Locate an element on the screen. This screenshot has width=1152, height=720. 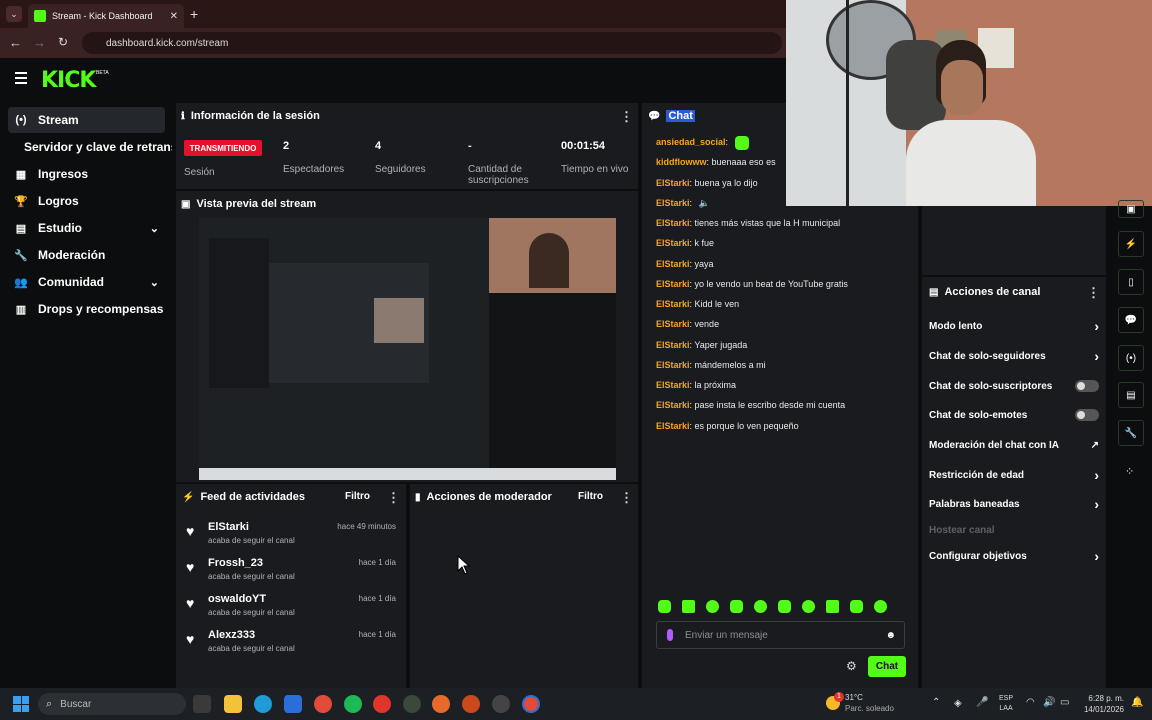
quick-action-bolt-button: ⚡ is located at coordinates (1131, 244).